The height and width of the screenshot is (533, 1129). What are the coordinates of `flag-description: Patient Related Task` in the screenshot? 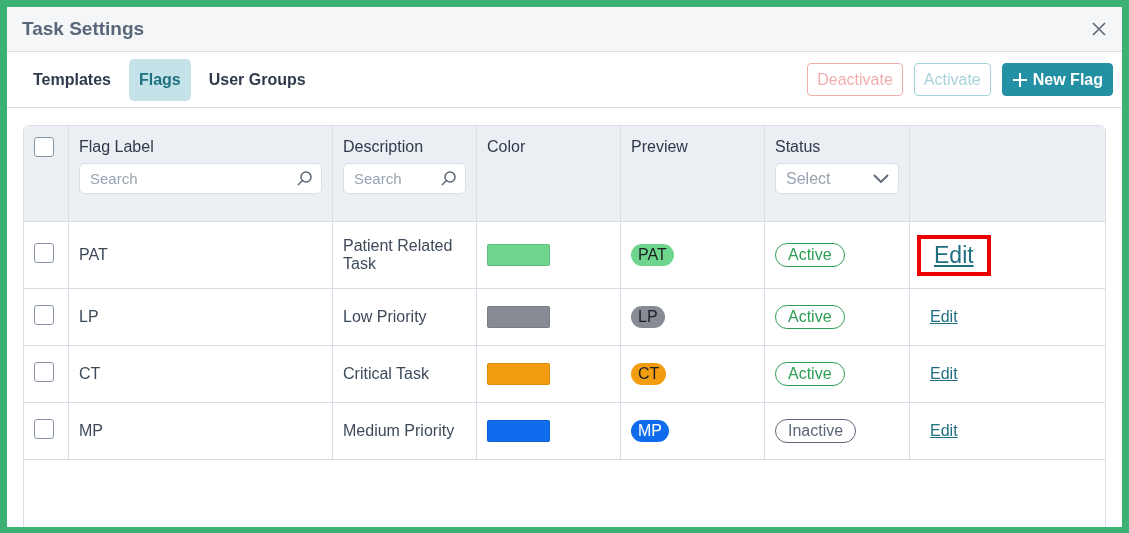 It's located at (398, 254).